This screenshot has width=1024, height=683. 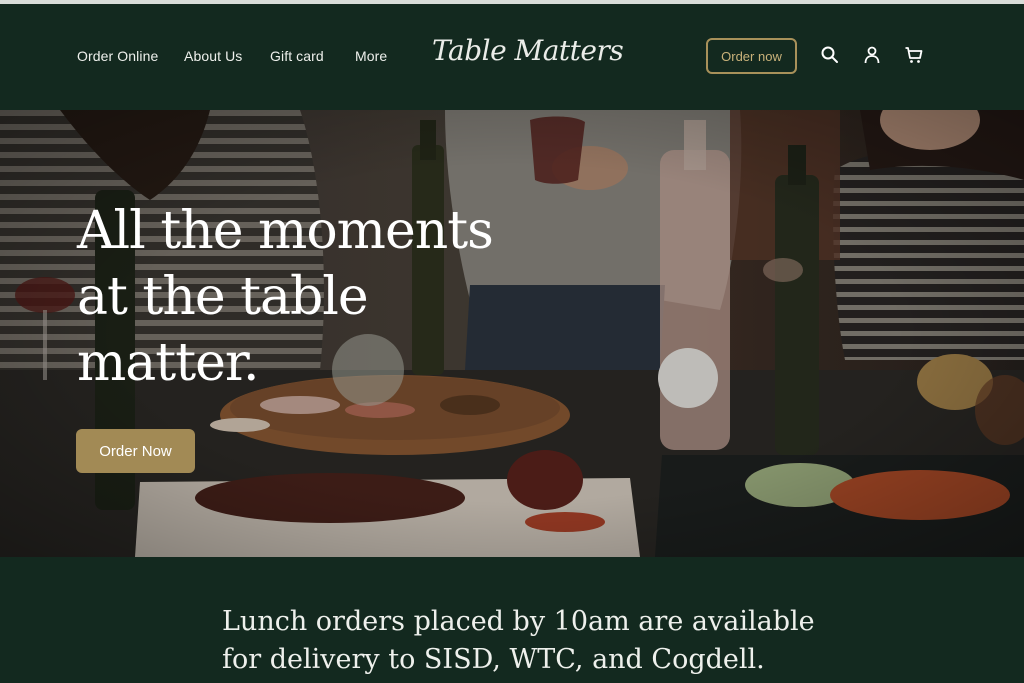 I want to click on search-icon, so click(x=830, y=55).